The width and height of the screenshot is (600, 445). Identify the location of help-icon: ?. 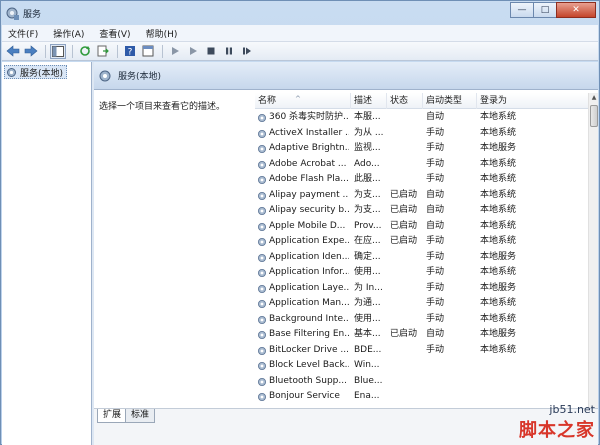
(130, 52).